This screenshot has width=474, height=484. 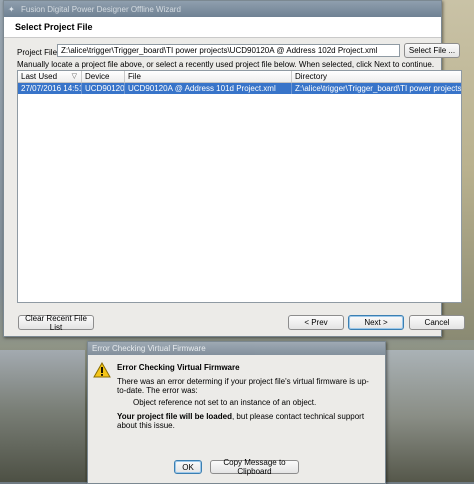 What do you see at coordinates (208, 88) in the screenshot?
I see `cell-file: UCD90120A @ Address 101d Project.xml` at bounding box center [208, 88].